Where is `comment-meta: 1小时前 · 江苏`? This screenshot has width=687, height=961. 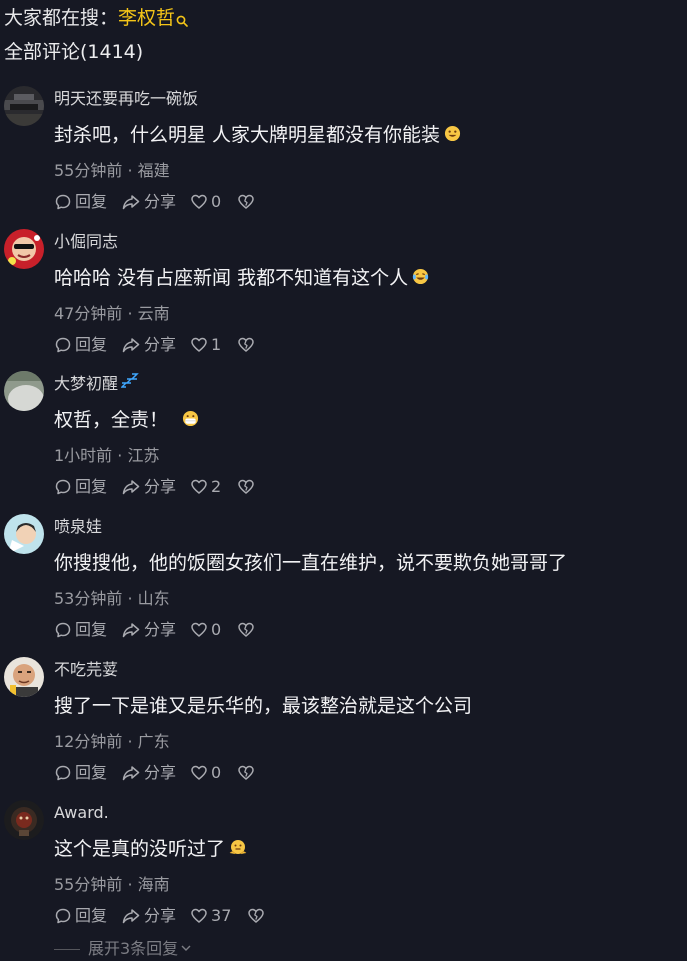 comment-meta: 1小时前 · 江苏 is located at coordinates (107, 455).